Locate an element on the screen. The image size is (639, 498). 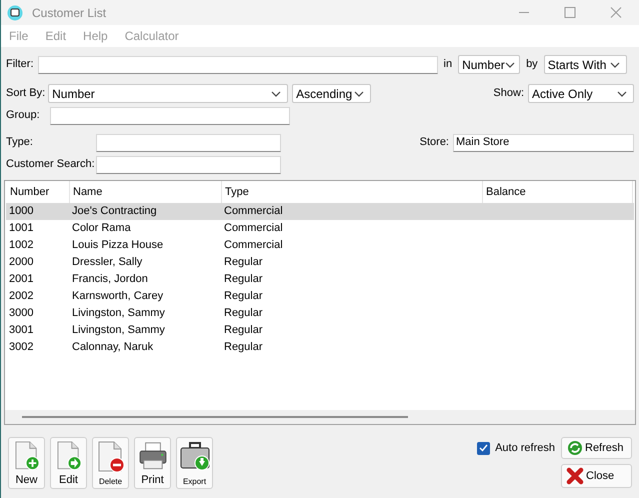
horizontal-scrollbar is located at coordinates (320, 417).